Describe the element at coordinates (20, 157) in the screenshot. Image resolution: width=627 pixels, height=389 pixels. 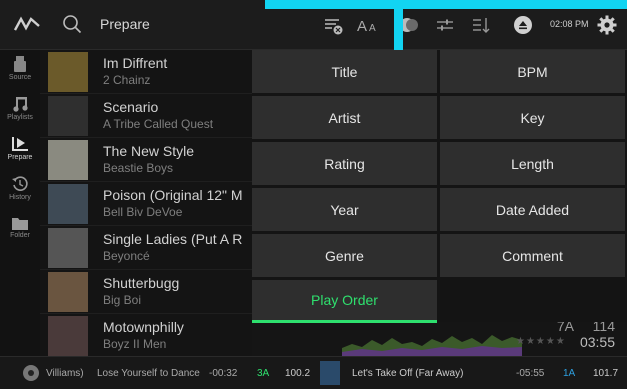
I see `sidebar-item-label: Prepare` at that location.